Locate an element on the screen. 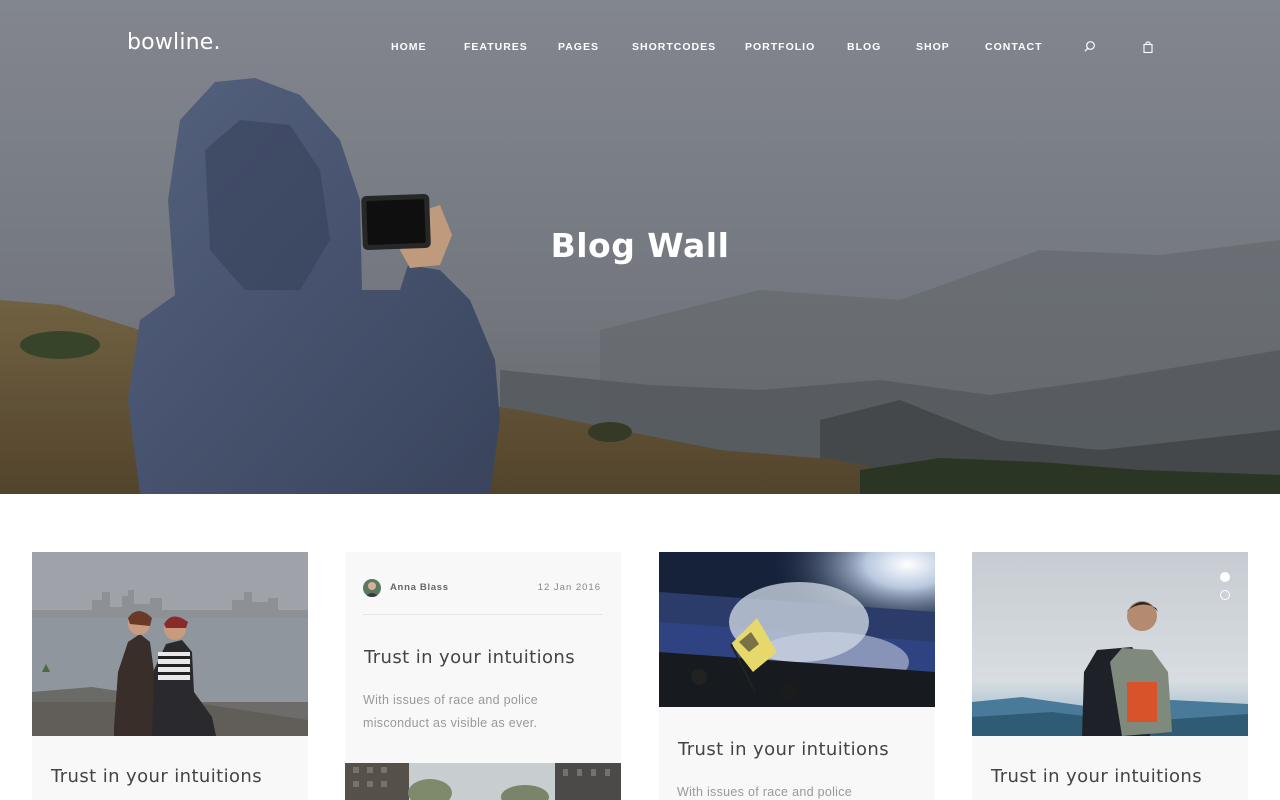  author-avatar is located at coordinates (372, 588).